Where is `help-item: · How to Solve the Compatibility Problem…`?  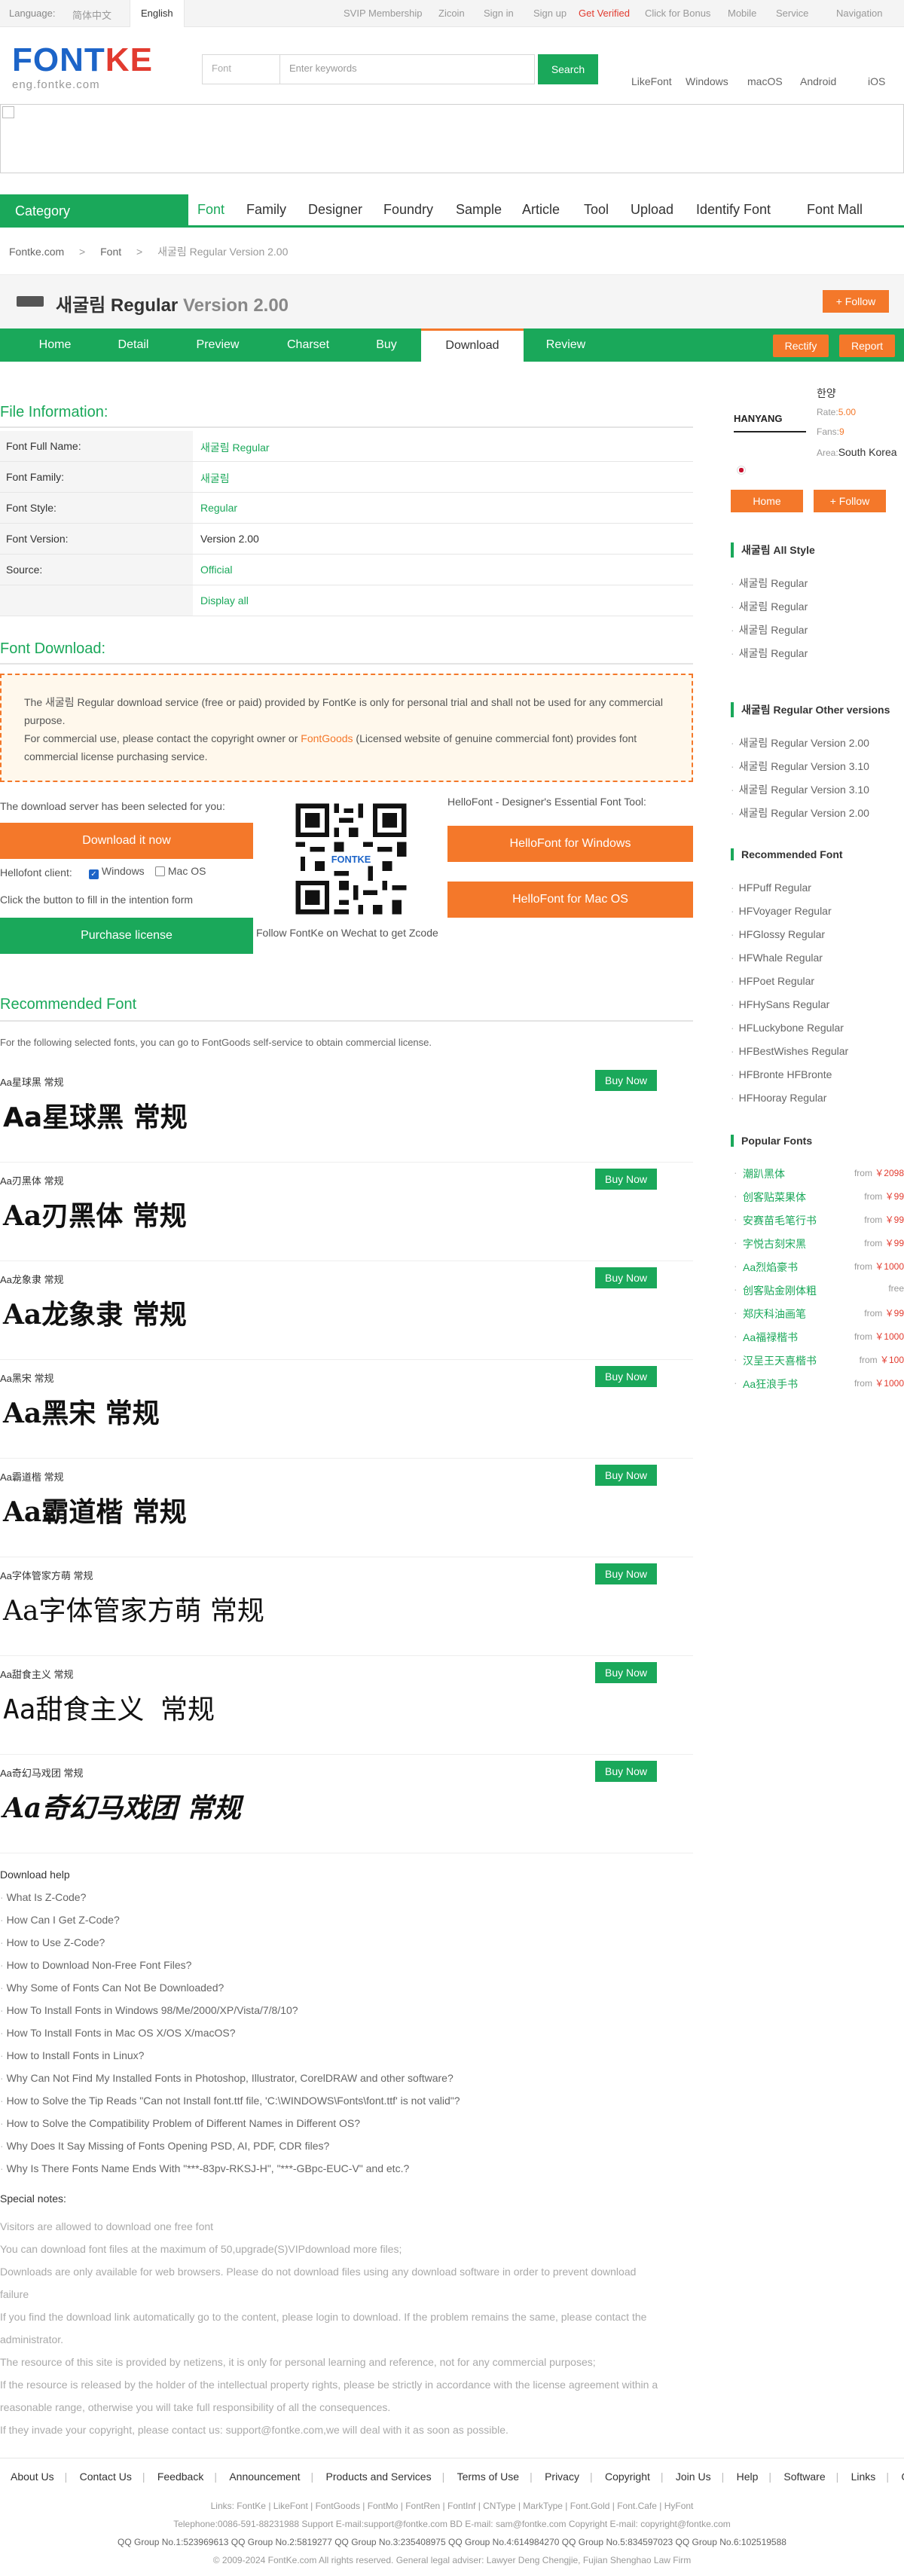 help-item: · How to Solve the Compatibility Problem… is located at coordinates (180, 2123).